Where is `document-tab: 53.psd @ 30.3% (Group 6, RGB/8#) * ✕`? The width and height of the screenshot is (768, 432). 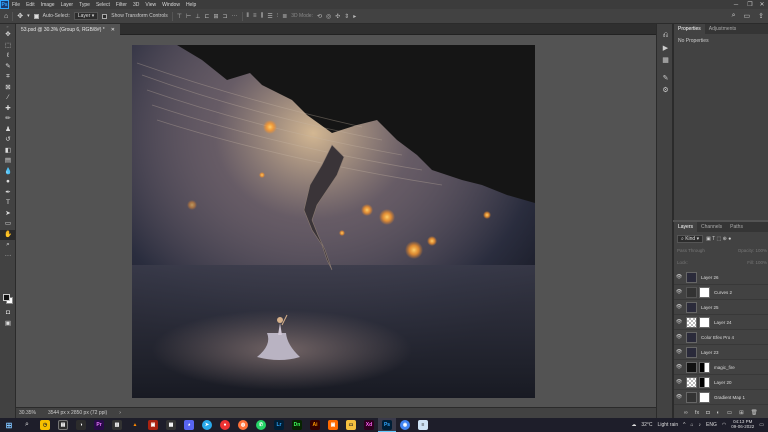
document-tab: 53.psd @ 30.3% (Group 6, RGB/8#) * ✕ is located at coordinates (68, 29).